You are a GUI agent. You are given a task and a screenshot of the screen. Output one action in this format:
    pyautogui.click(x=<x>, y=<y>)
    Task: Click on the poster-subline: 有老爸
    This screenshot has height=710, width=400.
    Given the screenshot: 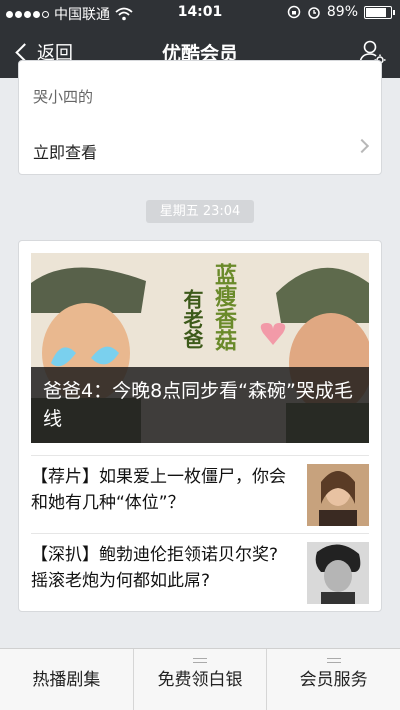 What is the action you would take?
    pyautogui.click(x=192, y=319)
    